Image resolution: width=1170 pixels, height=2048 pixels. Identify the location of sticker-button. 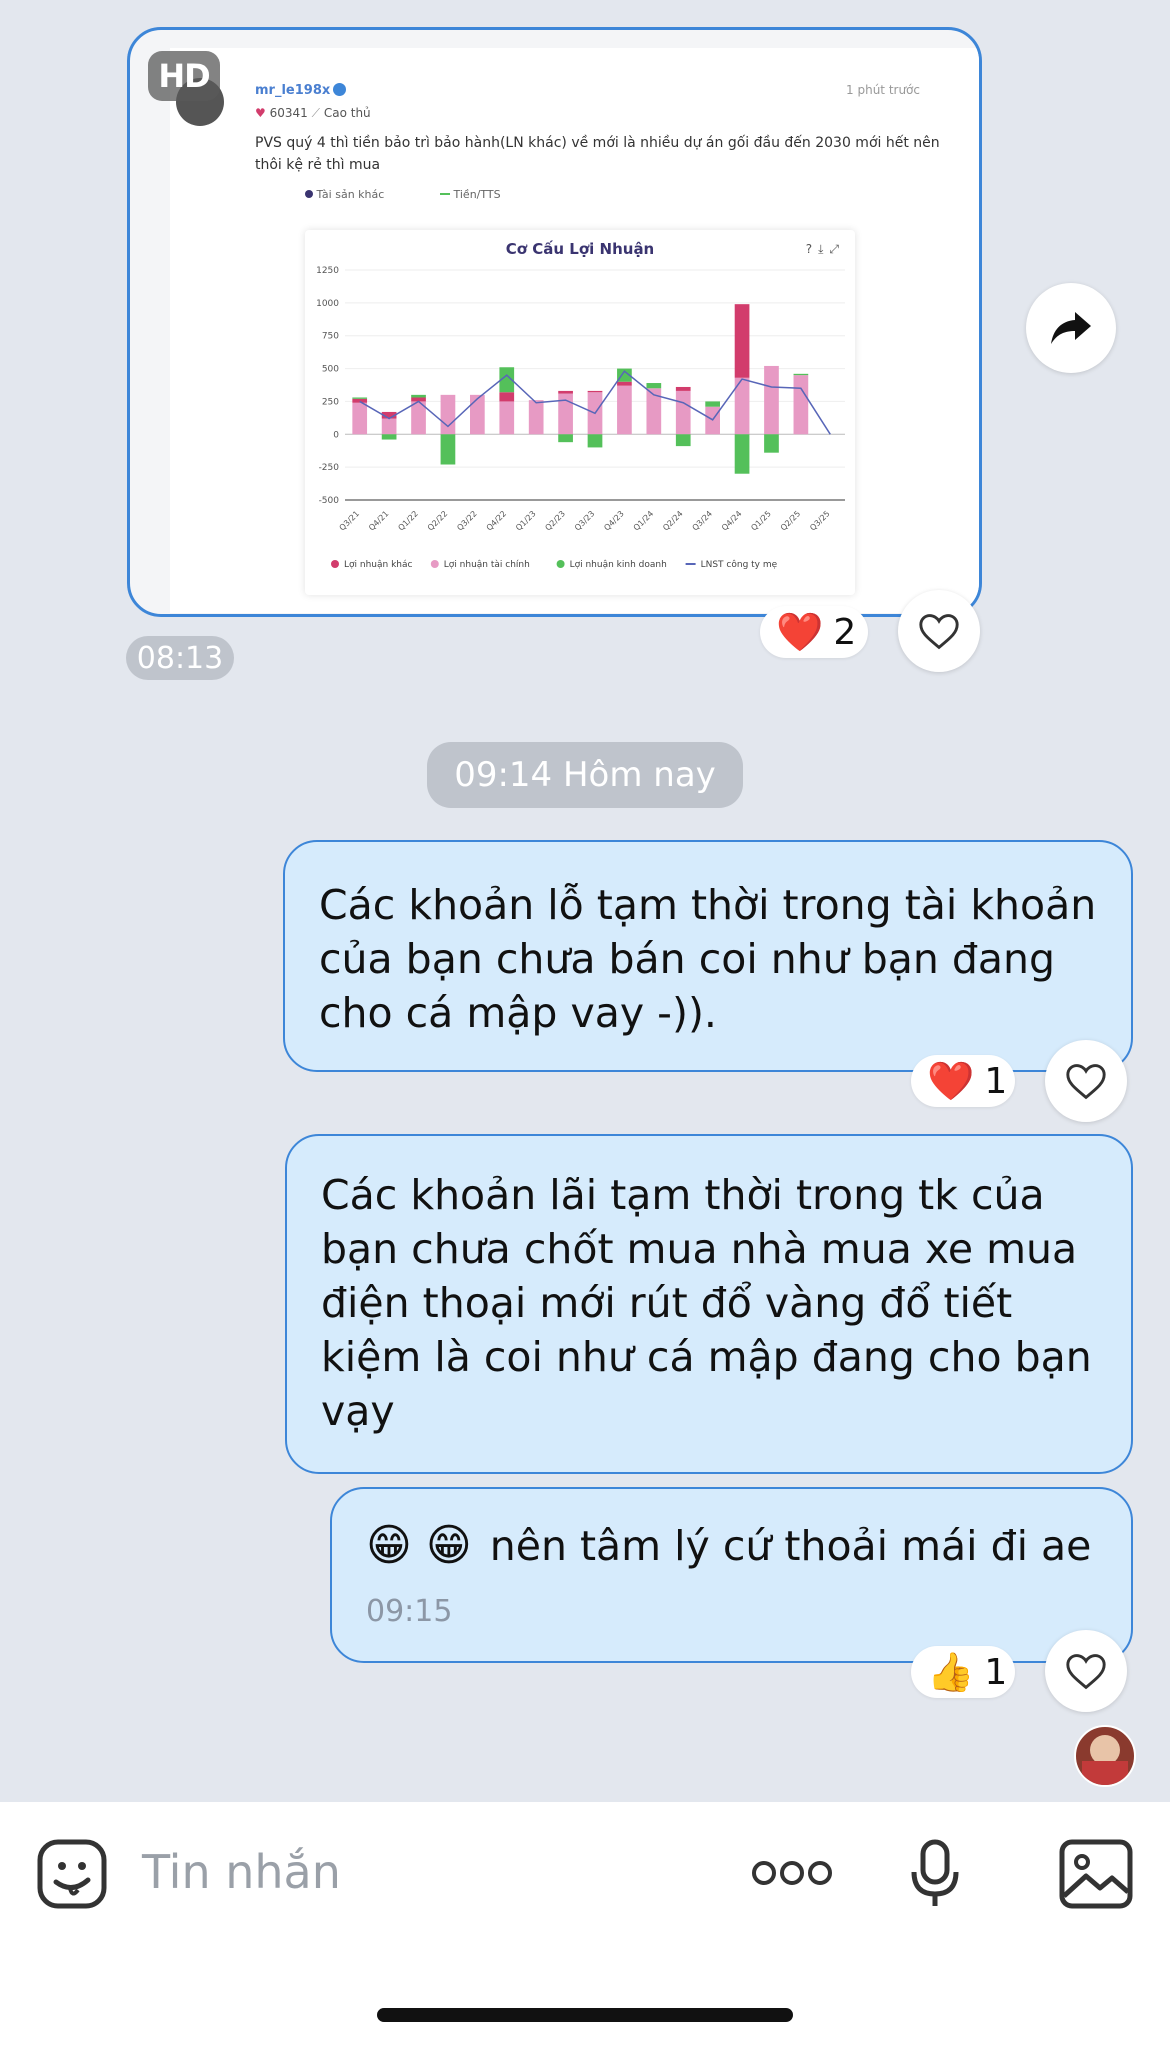
(72, 1876).